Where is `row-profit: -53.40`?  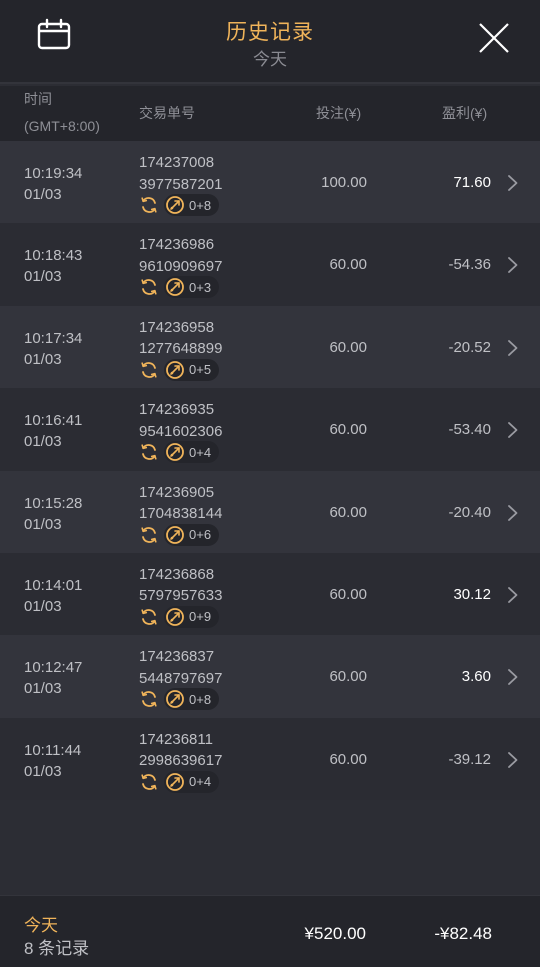
row-profit: -53.40 is located at coordinates (469, 430).